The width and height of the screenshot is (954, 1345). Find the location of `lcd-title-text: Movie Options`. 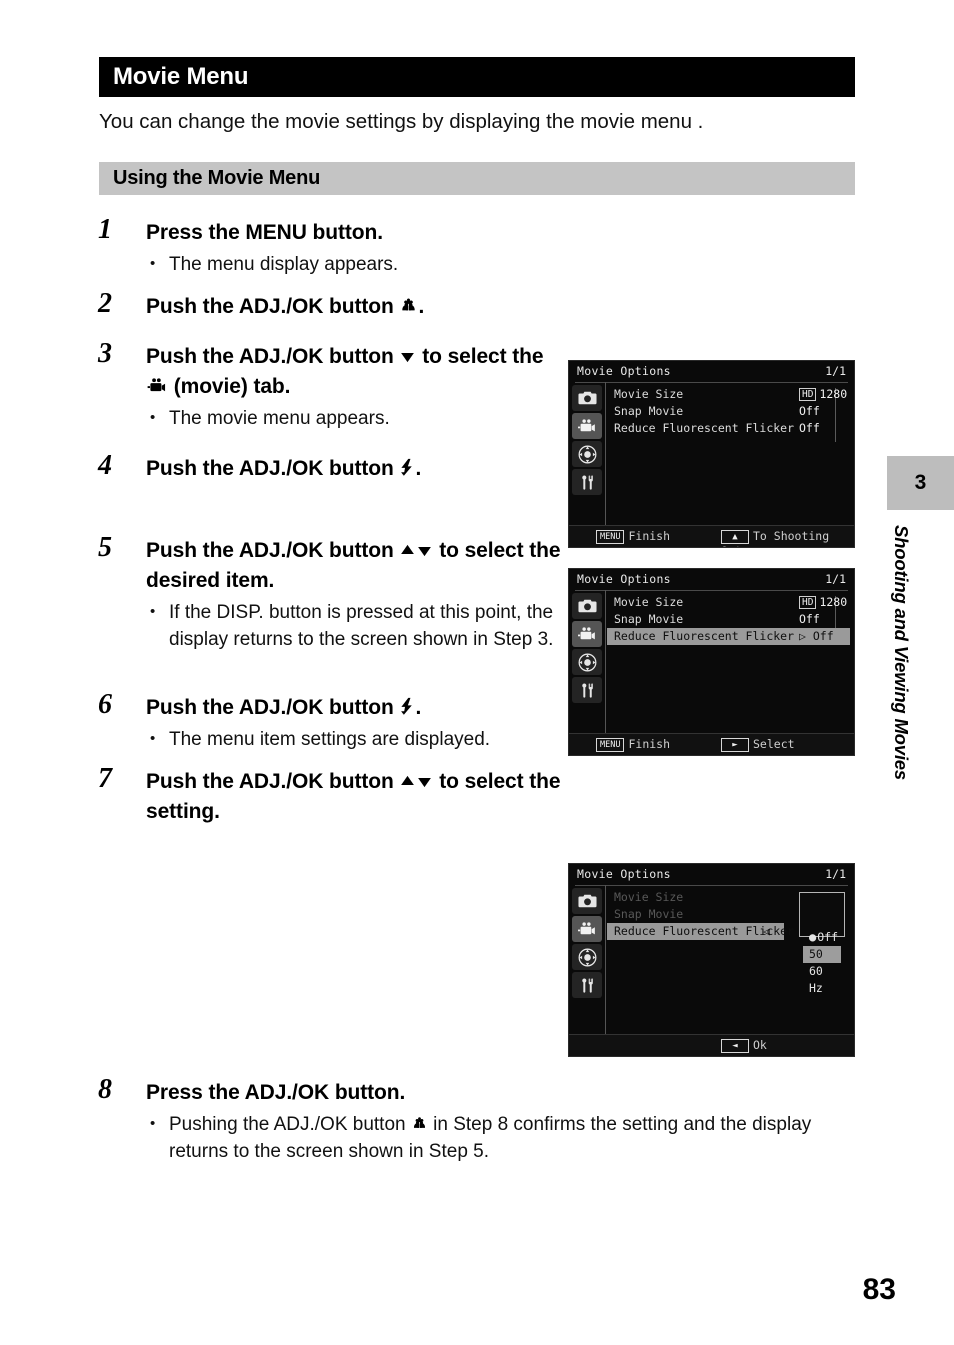

lcd-title-text: Movie Options is located at coordinates (624, 371).